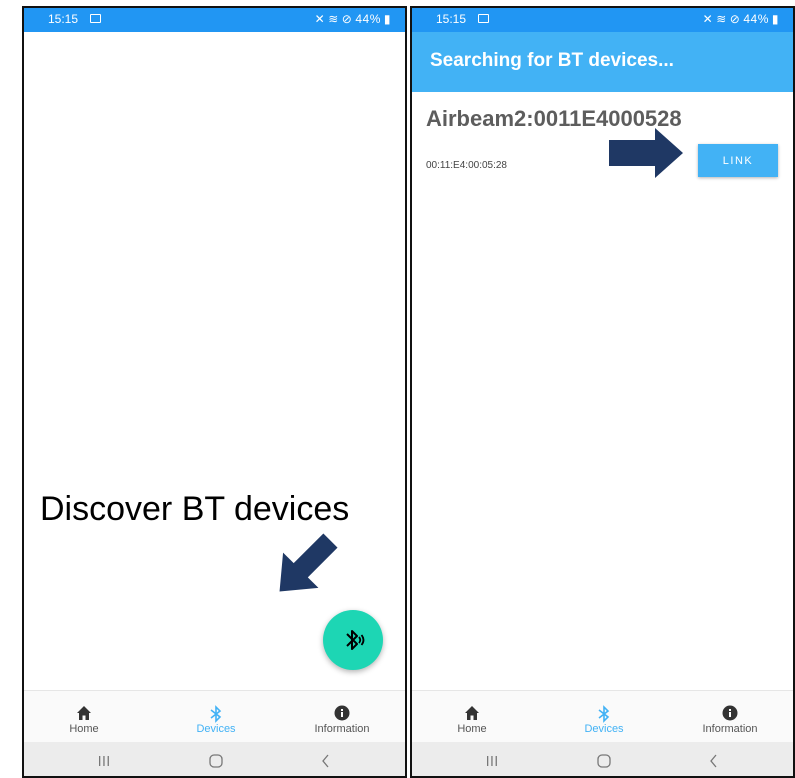 This screenshot has width=795, height=778. What do you see at coordinates (646, 153) in the screenshot?
I see `arrow-to-link-button-icon` at bounding box center [646, 153].